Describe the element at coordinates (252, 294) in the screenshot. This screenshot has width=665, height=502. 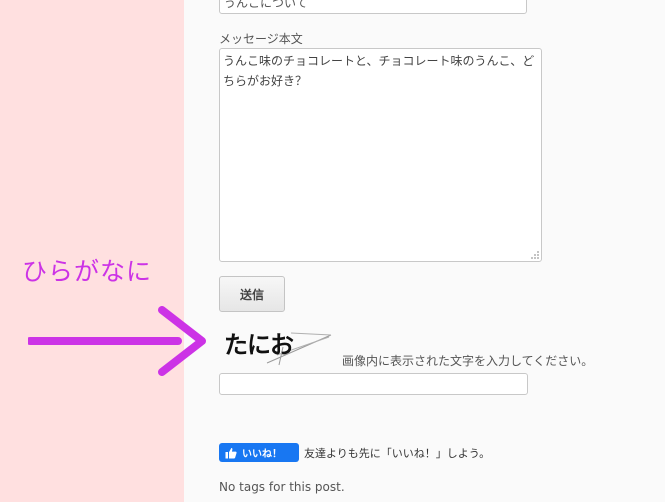
I see `submit-button: 送信` at that location.